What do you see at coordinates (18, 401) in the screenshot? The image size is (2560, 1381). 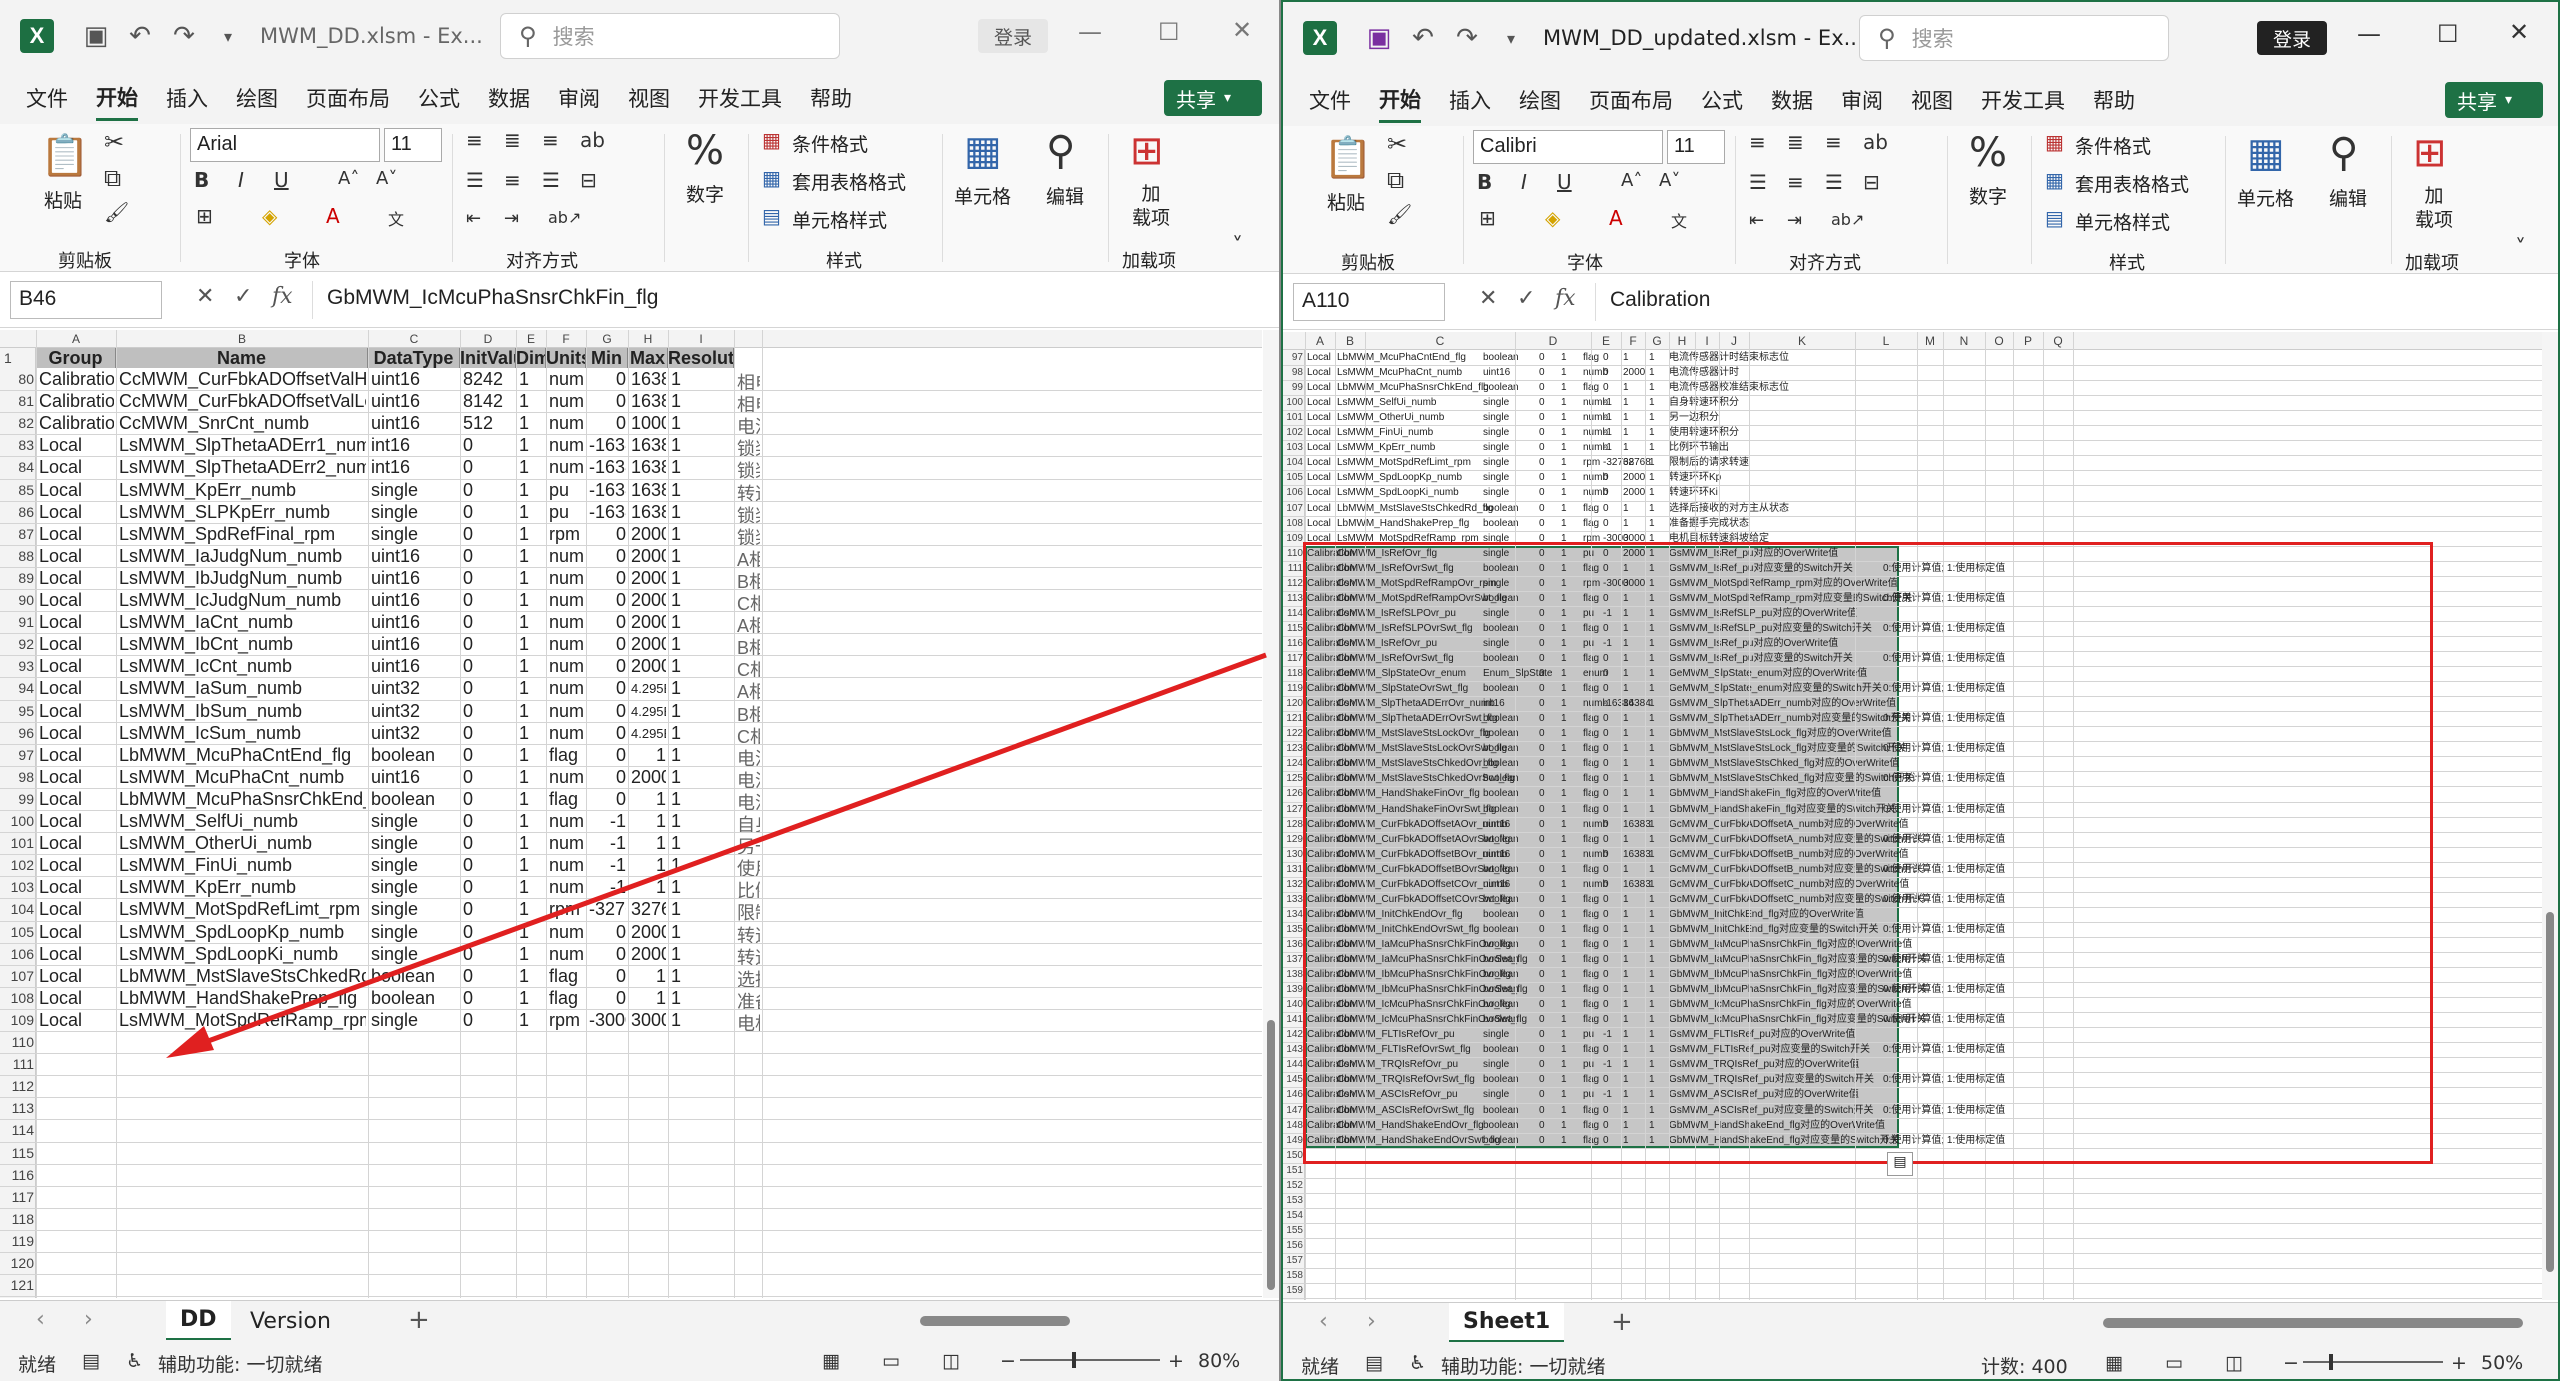 I see `row-number: 81` at bounding box center [18, 401].